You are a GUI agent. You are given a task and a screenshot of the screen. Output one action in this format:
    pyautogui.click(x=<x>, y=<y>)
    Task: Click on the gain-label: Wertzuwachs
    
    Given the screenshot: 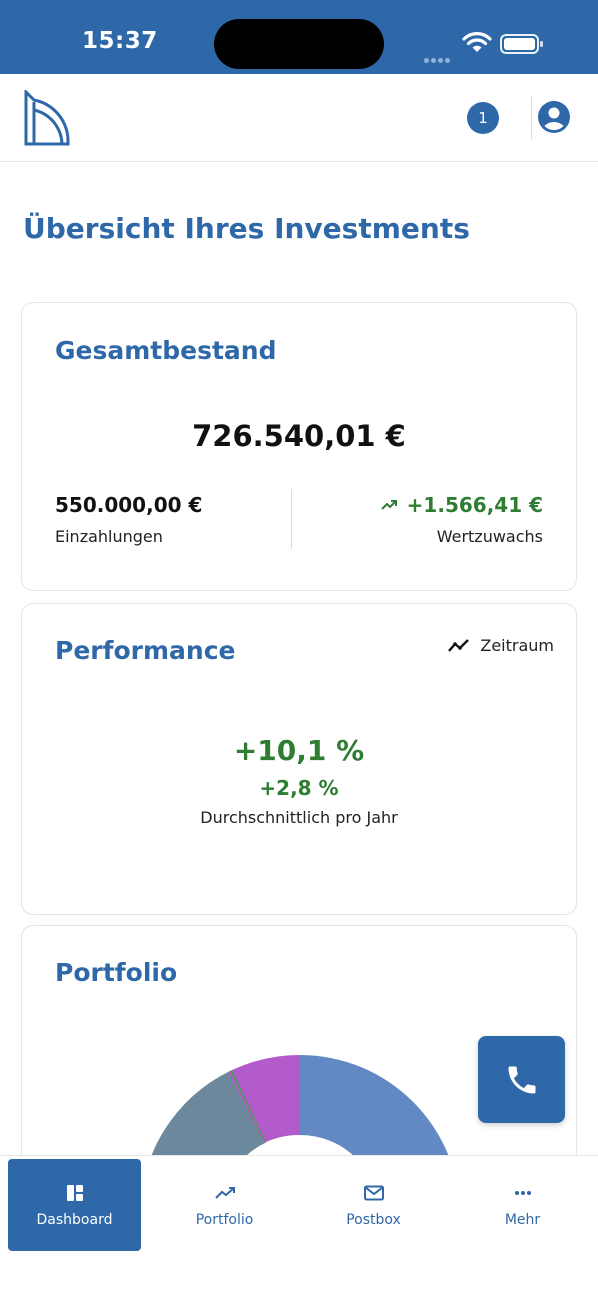 What is the action you would take?
    pyautogui.click(x=489, y=536)
    